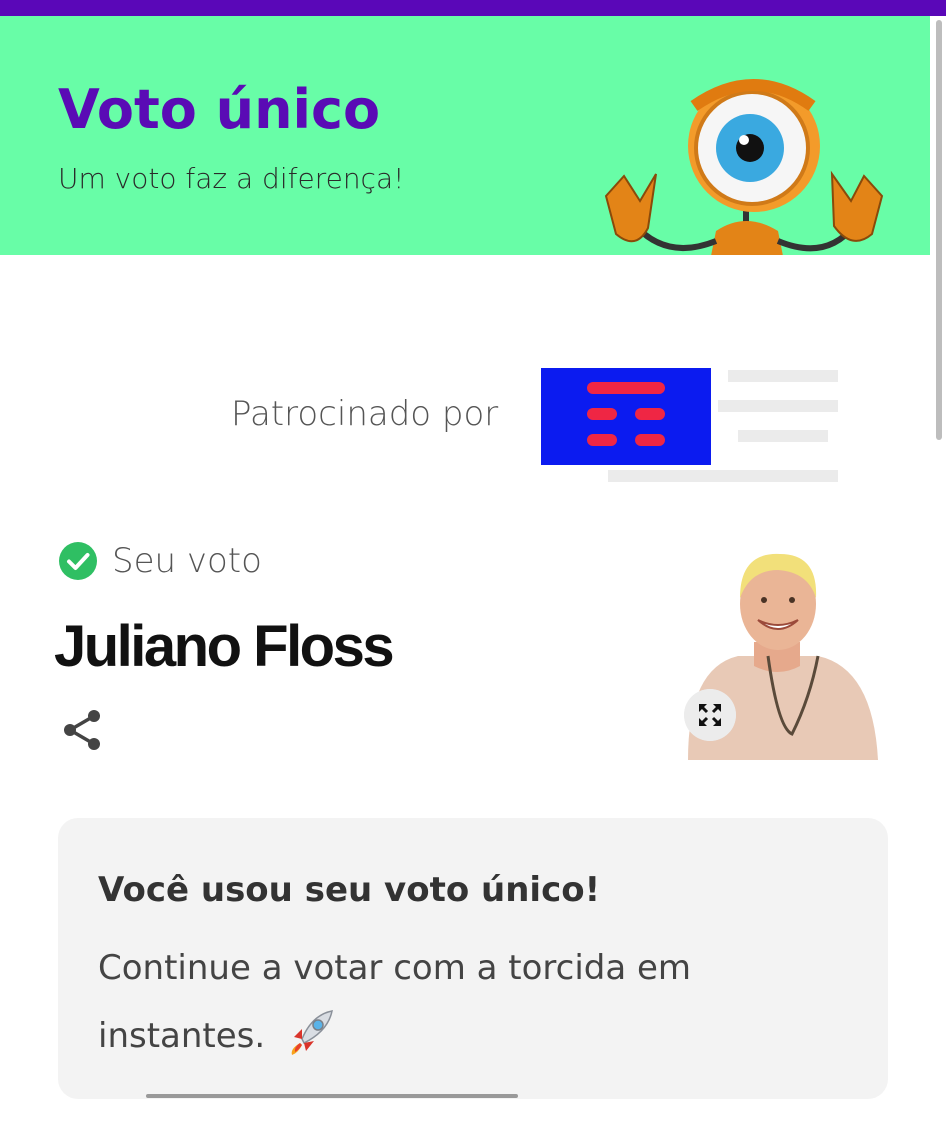  I want to click on card-scroll-indicator, so click(332, 1096).